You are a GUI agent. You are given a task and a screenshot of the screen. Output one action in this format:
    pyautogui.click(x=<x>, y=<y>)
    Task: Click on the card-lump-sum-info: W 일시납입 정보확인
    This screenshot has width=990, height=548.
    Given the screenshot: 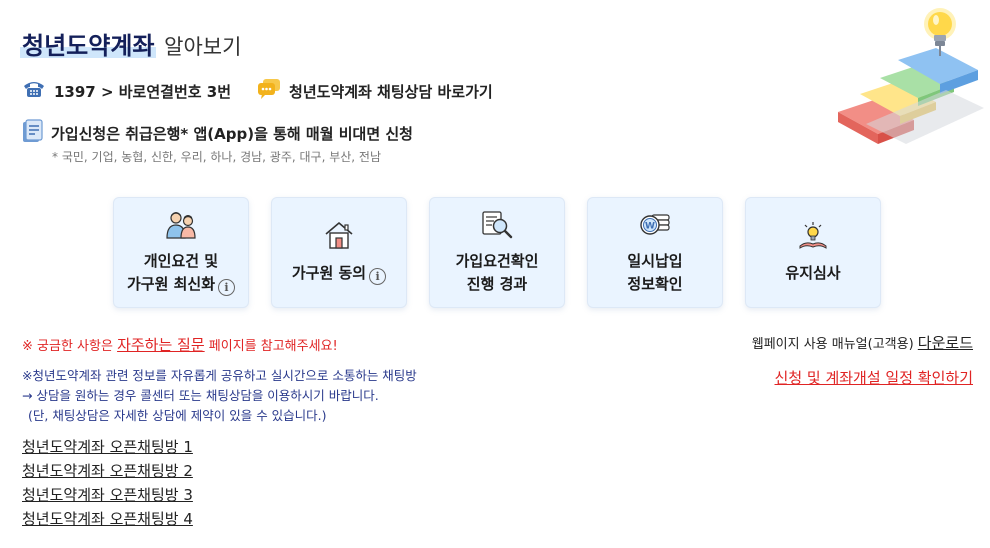 What is the action you would take?
    pyautogui.click(x=655, y=252)
    